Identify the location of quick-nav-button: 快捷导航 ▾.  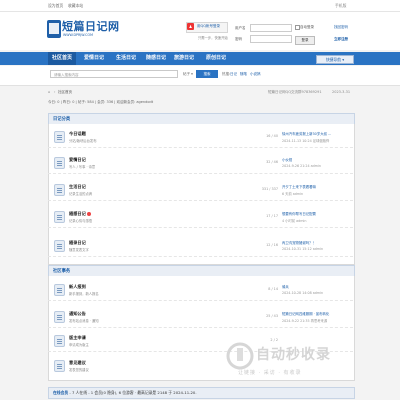
(335, 59).